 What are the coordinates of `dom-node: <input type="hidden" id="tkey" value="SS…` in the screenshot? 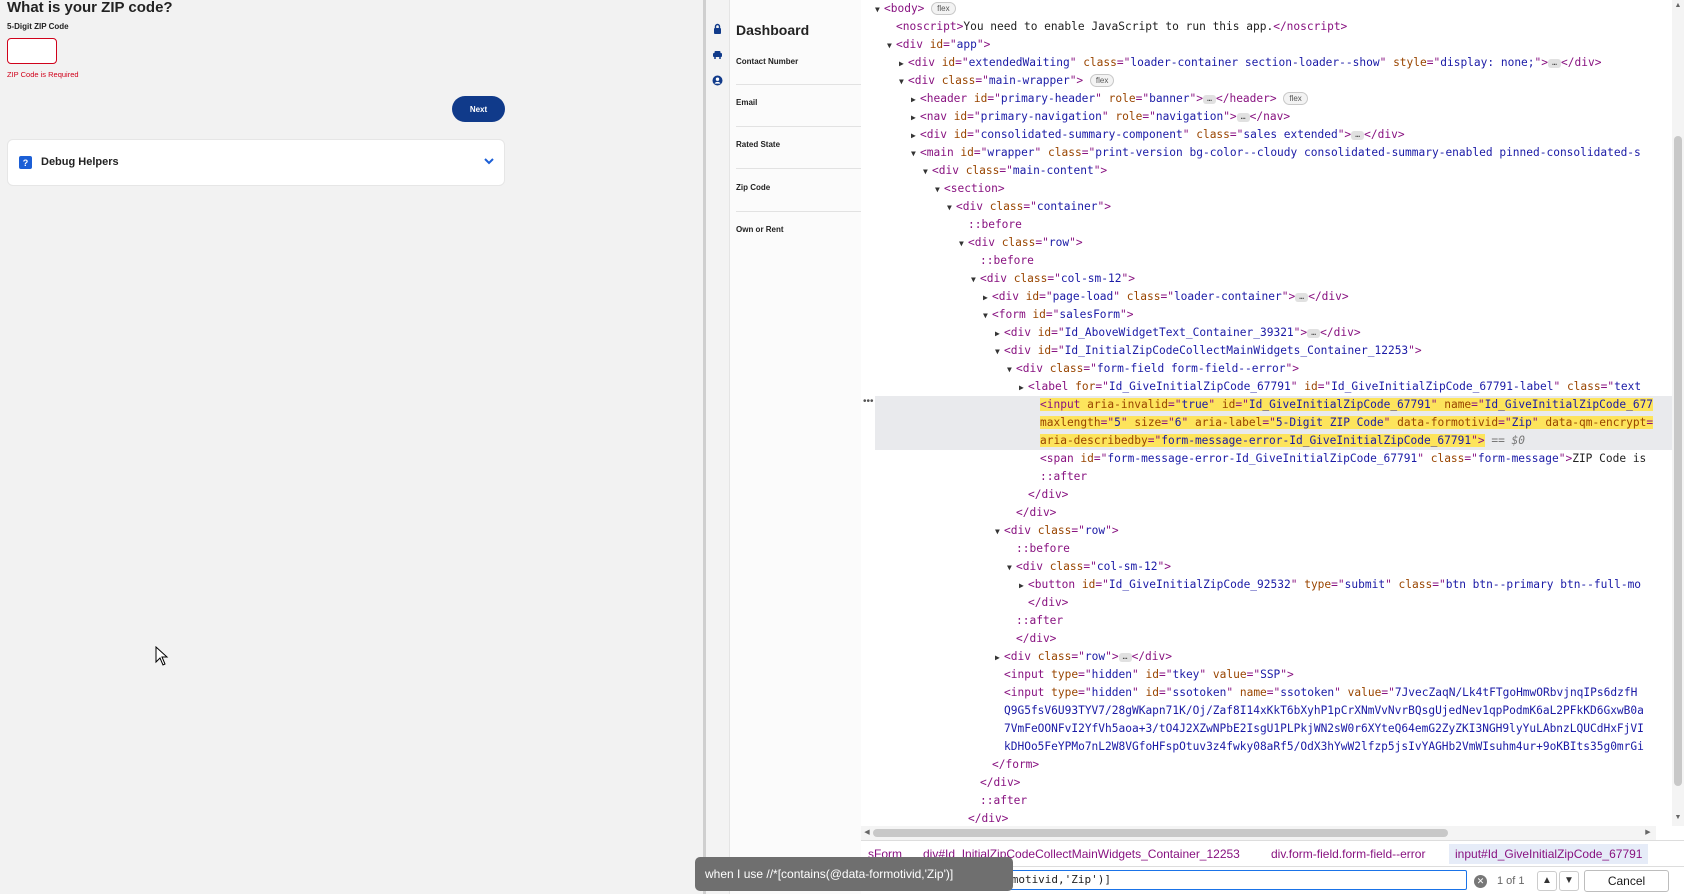 It's located at (1273, 675).